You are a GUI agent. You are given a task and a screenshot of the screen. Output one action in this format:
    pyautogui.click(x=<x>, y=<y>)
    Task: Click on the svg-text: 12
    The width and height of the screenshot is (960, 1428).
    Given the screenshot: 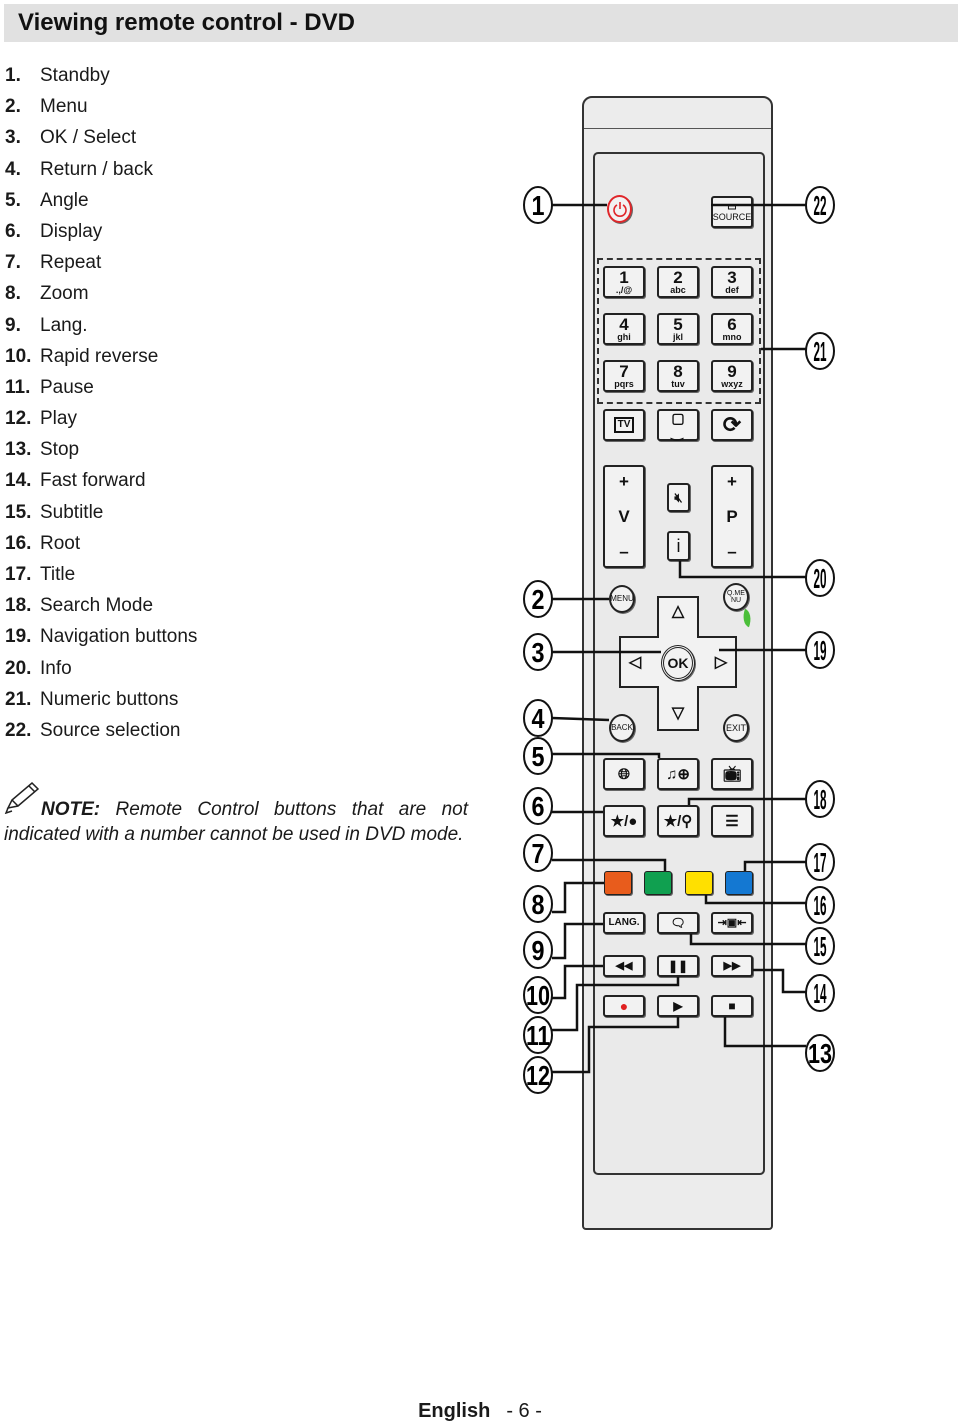 What is the action you would take?
    pyautogui.click(x=538, y=1075)
    